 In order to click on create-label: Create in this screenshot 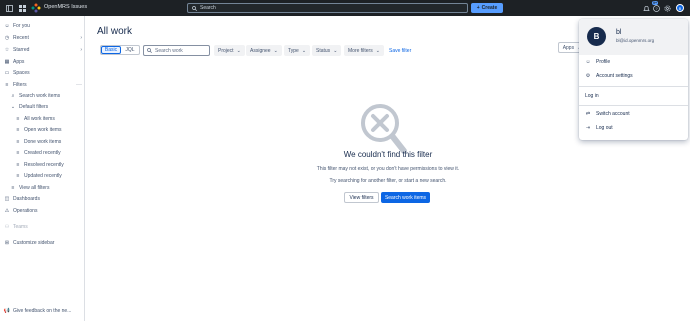, I will do `click(489, 8)`.